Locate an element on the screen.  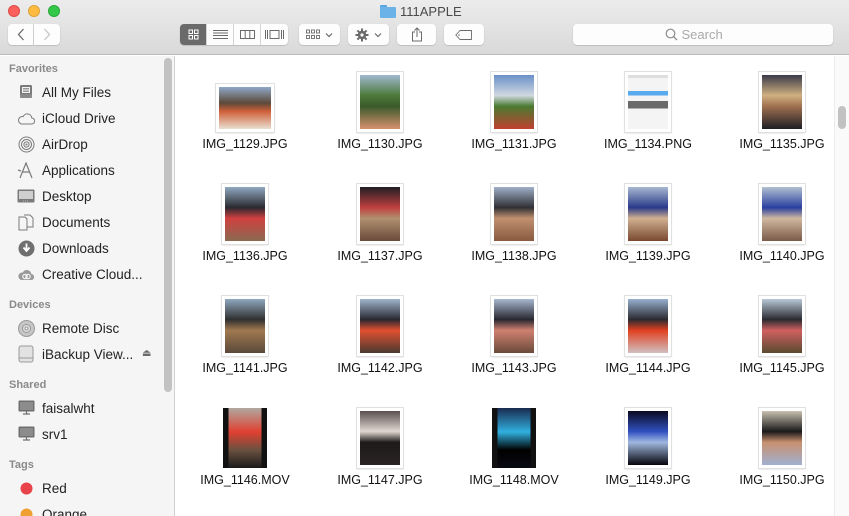
file-item: IMG_1150.JPG is located at coordinates (782, 454).